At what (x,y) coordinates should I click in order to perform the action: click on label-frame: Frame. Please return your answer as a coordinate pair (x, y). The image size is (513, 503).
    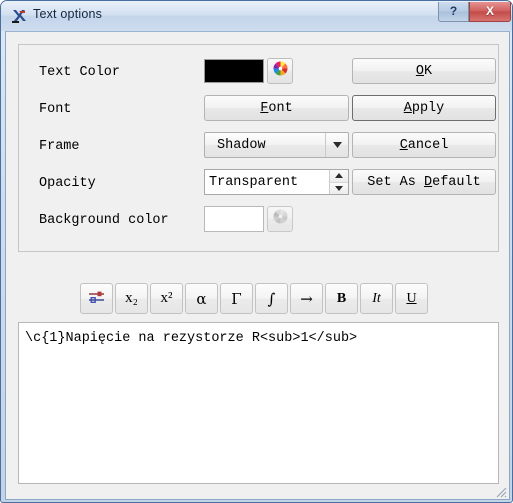
    Looking at the image, I should click on (59, 146).